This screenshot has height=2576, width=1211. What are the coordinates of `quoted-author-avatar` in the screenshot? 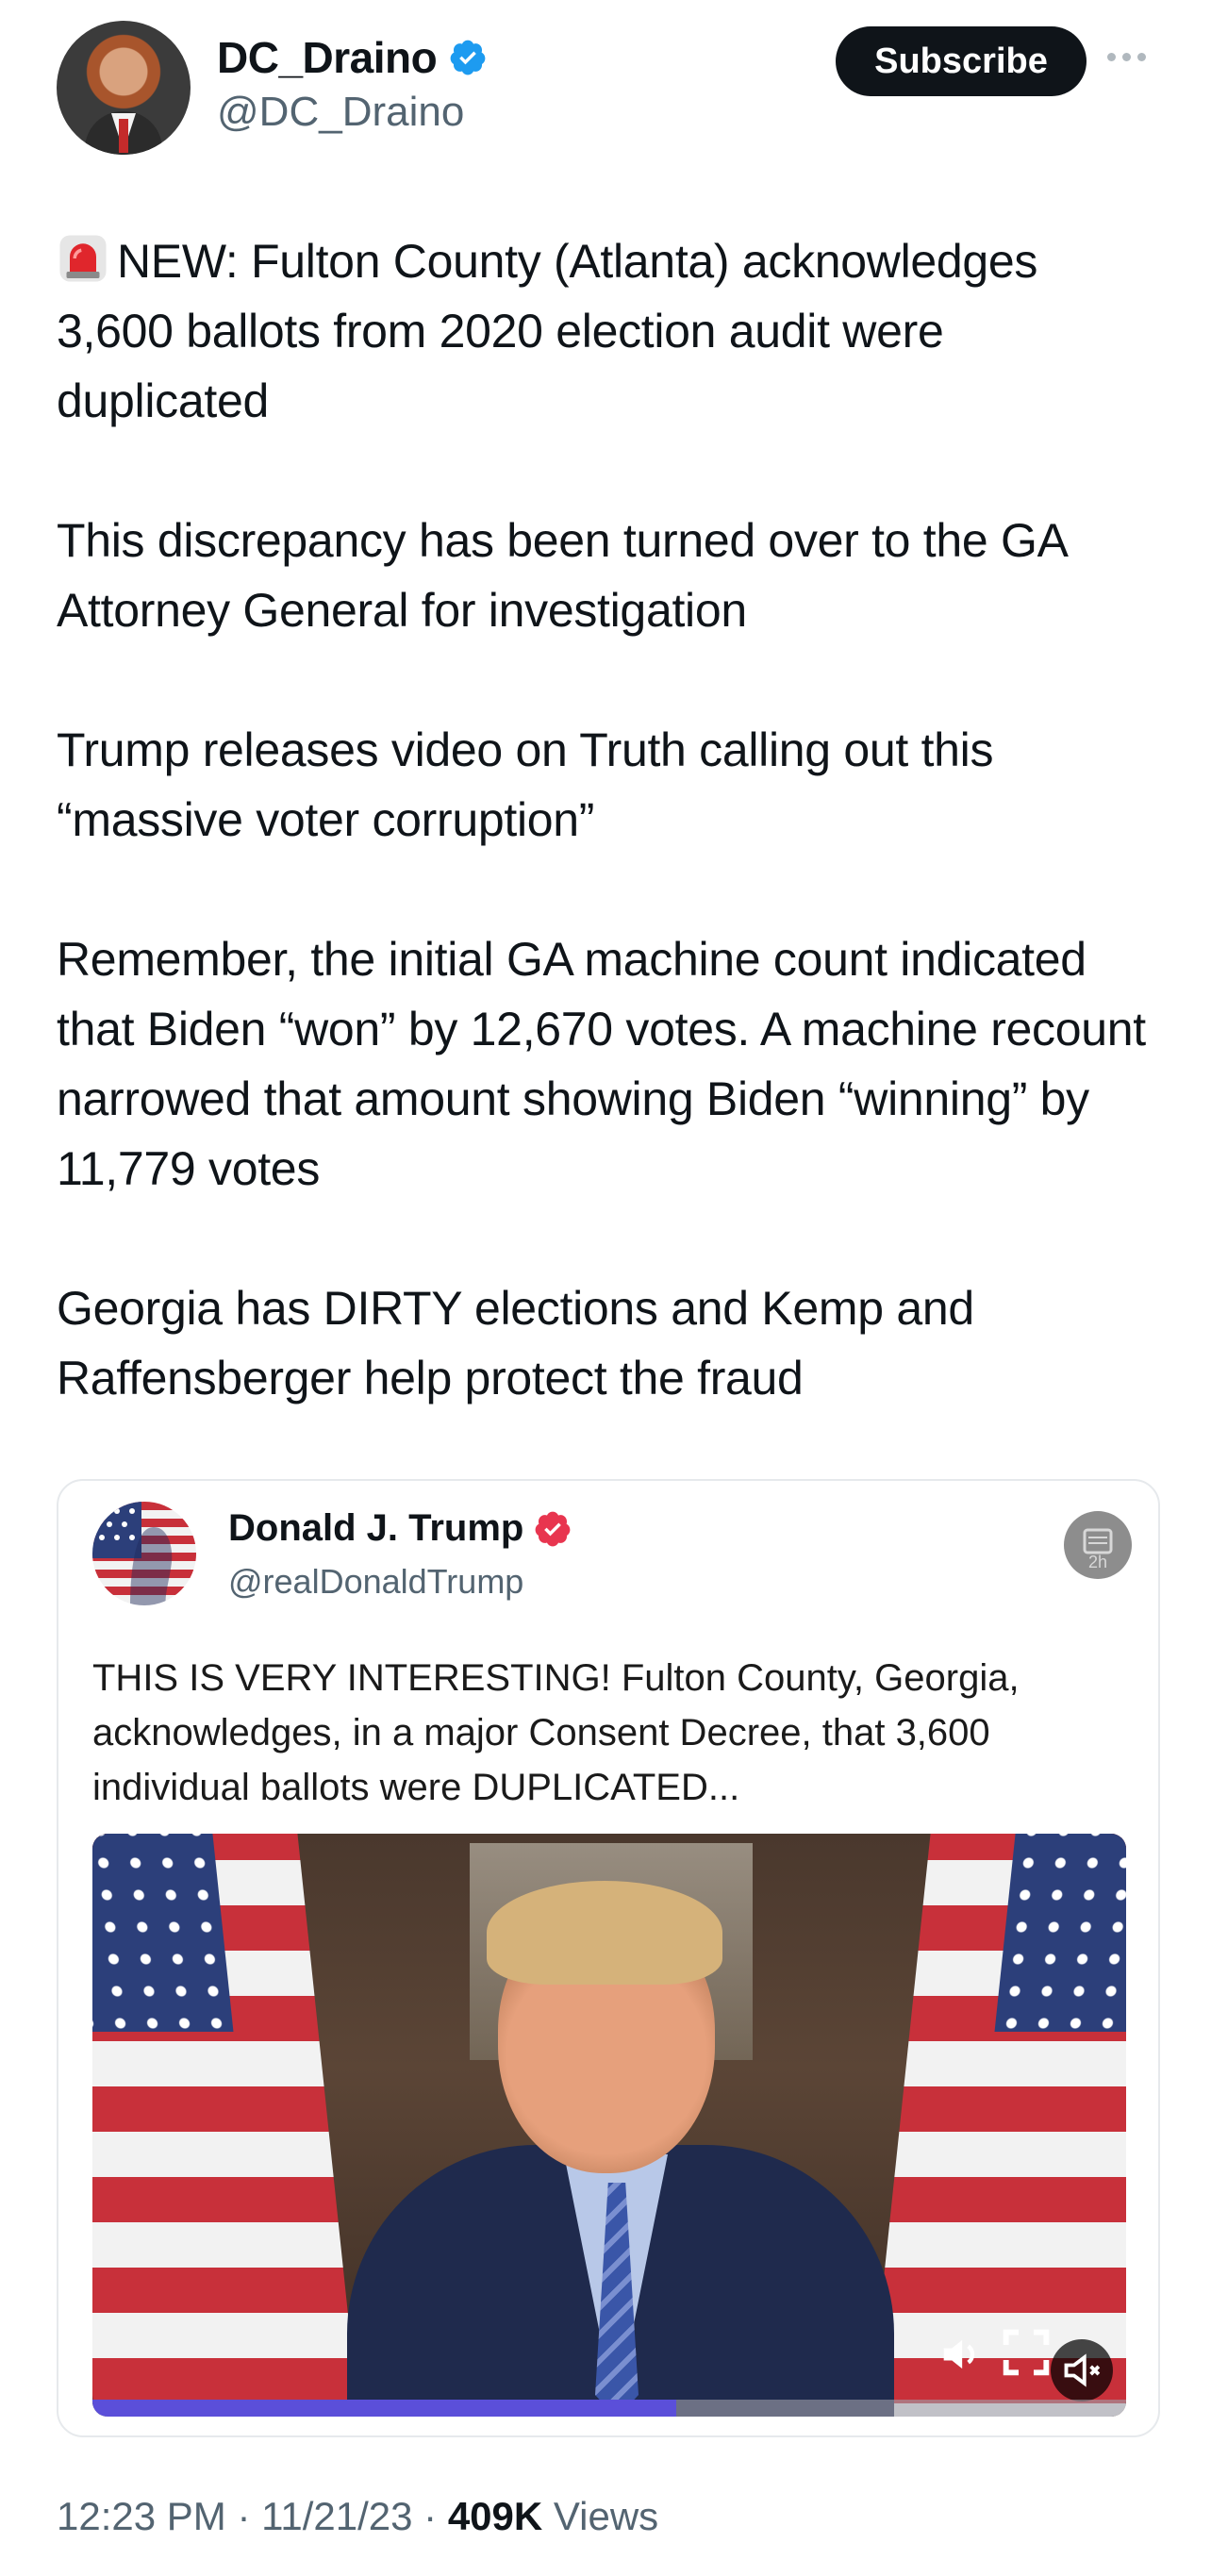 It's located at (144, 1554).